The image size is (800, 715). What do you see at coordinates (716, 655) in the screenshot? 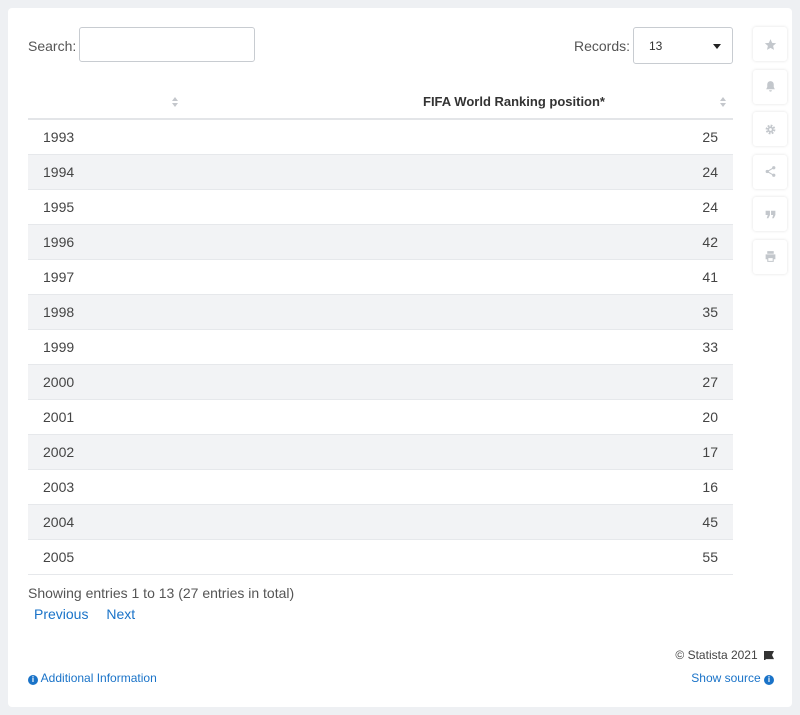
I see `copyright-text: © Statista 2021` at bounding box center [716, 655].